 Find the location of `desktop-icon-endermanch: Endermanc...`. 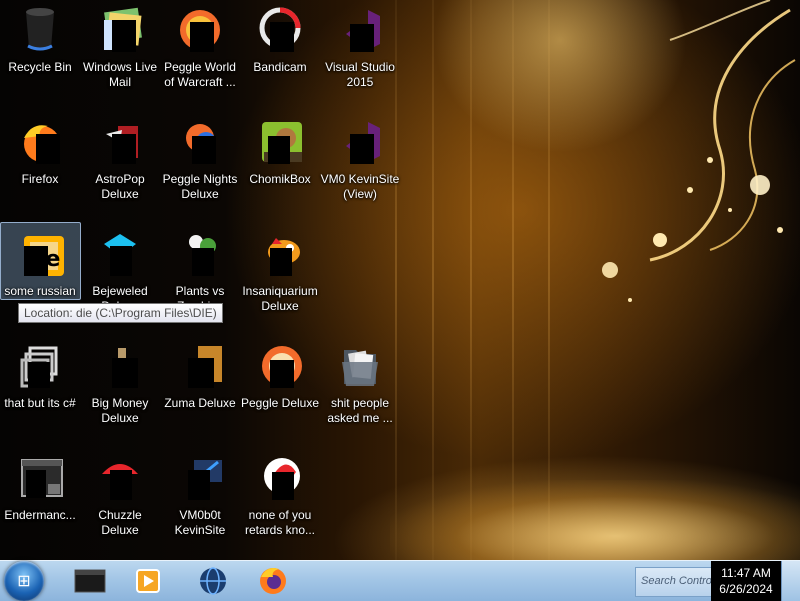

desktop-icon-endermanch: Endermanc... is located at coordinates (40, 500).